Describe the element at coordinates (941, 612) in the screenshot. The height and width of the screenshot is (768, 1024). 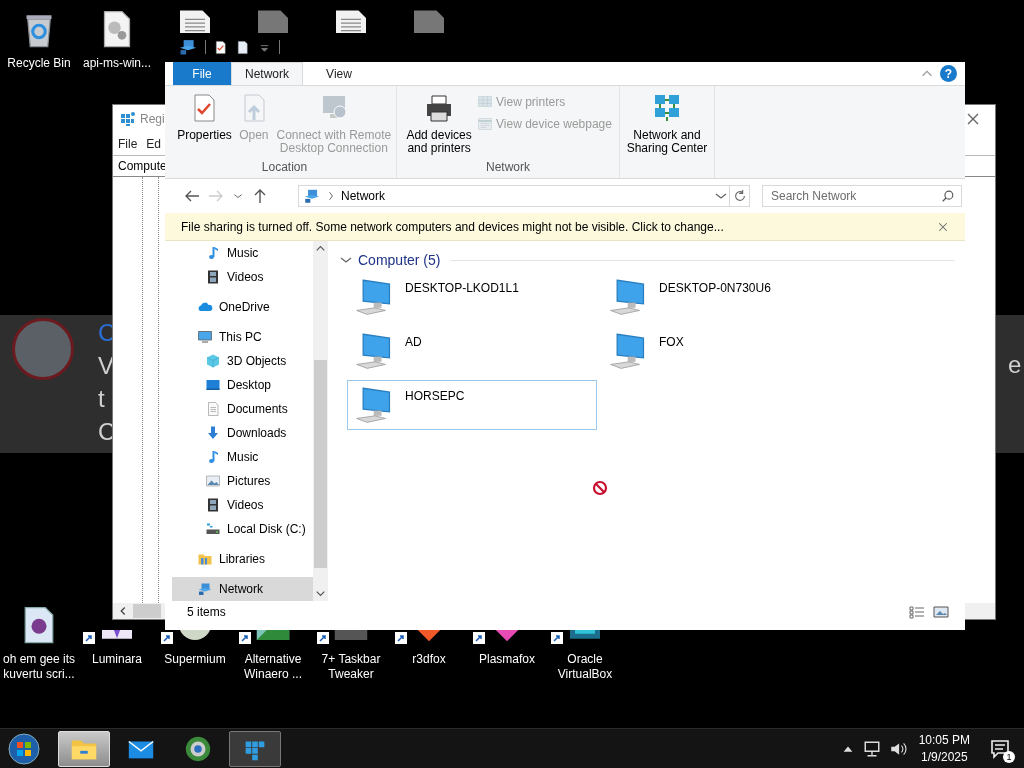
I see `large-icons-view-icon` at that location.